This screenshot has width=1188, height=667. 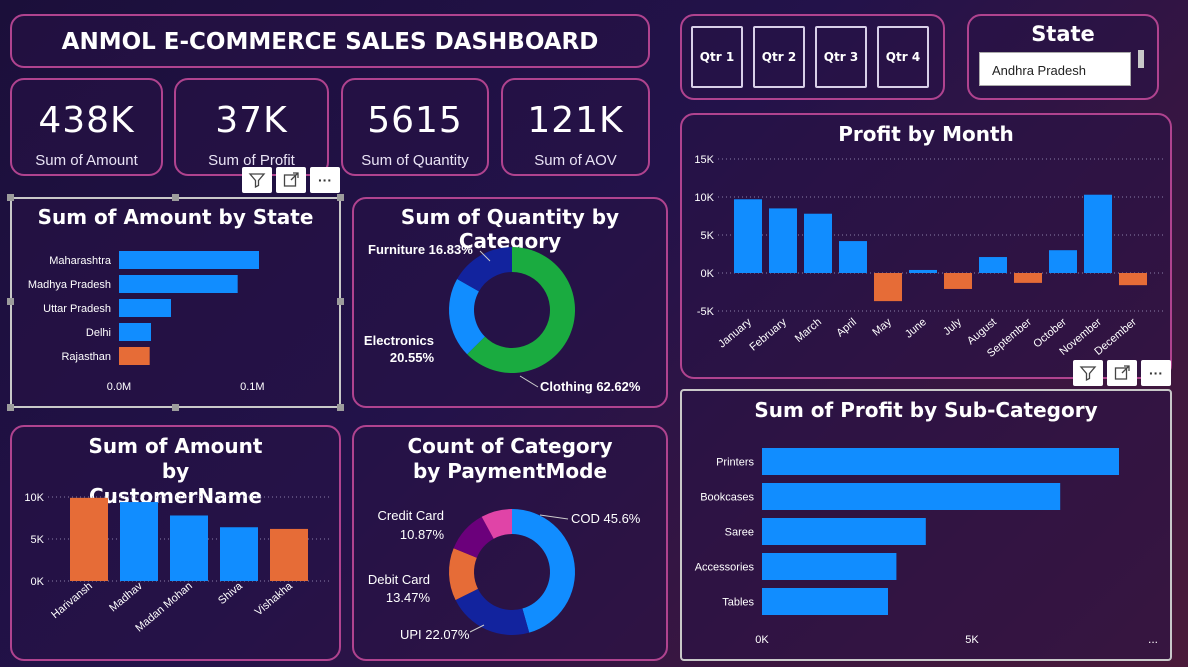 What do you see at coordinates (575, 120) in the screenshot?
I see `kpi-value: 121K` at bounding box center [575, 120].